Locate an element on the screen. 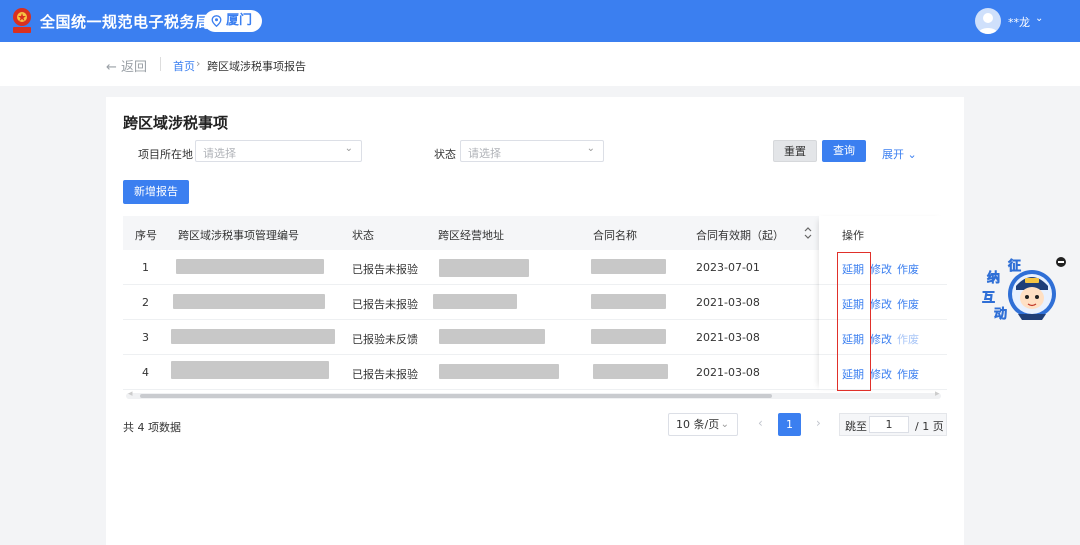 The width and height of the screenshot is (1080, 545). column-header-status: 状态 is located at coordinates (363, 235).